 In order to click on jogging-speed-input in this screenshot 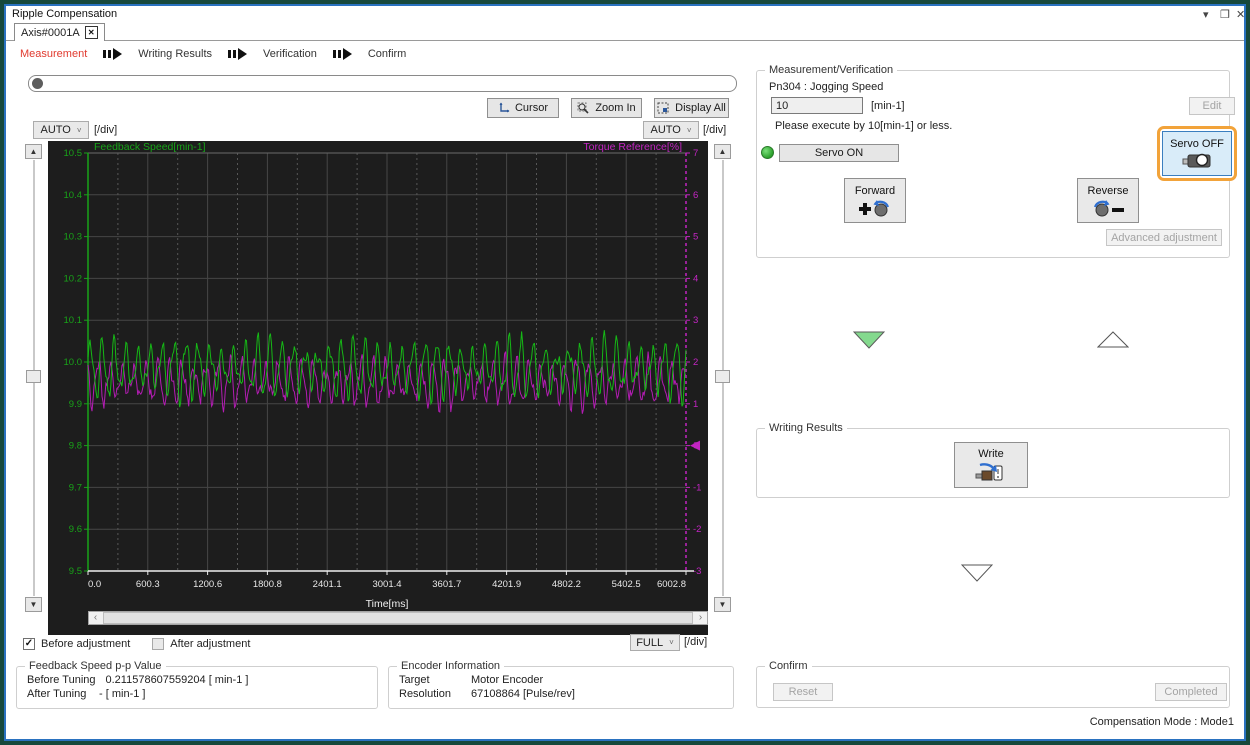, I will do `click(817, 105)`.